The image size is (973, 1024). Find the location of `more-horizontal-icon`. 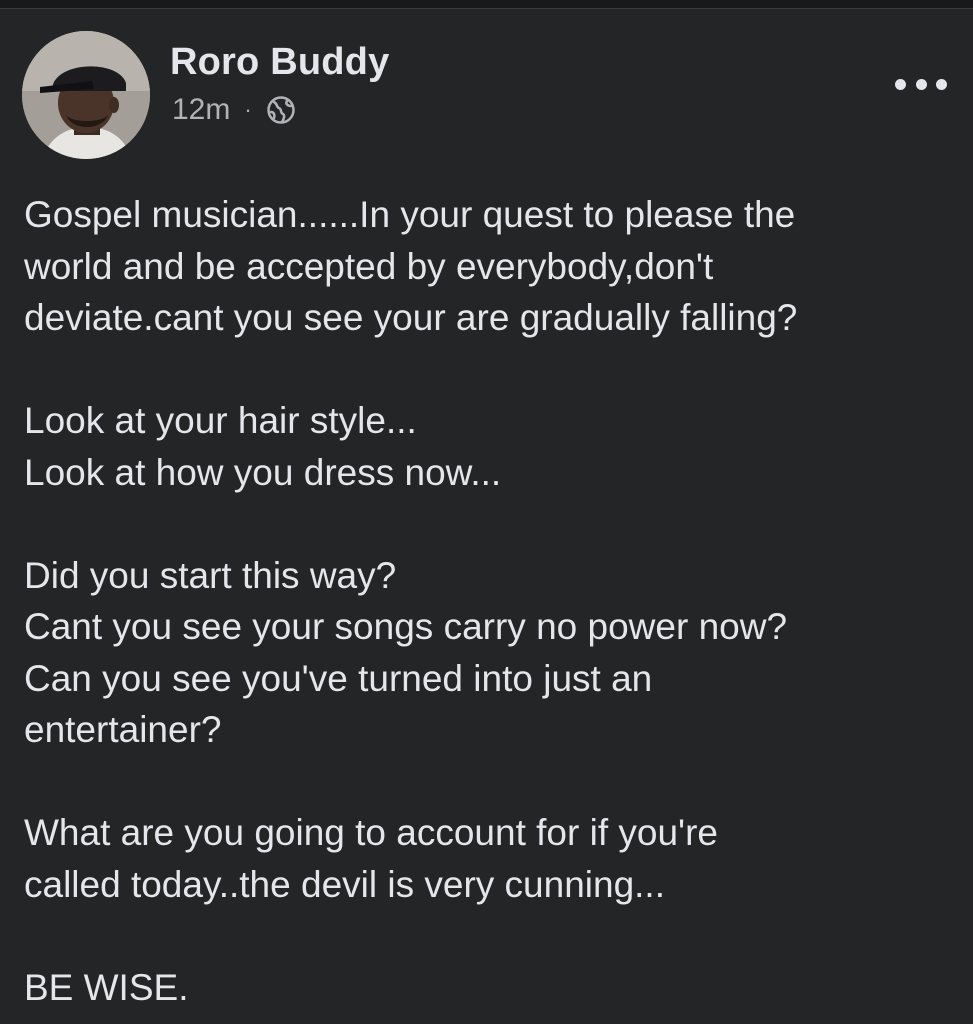

more-horizontal-icon is located at coordinates (900, 84).